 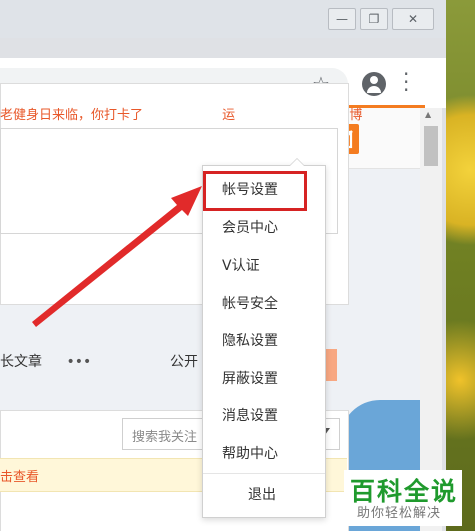 I want to click on annotation-arrow, so click(x=117, y=256).